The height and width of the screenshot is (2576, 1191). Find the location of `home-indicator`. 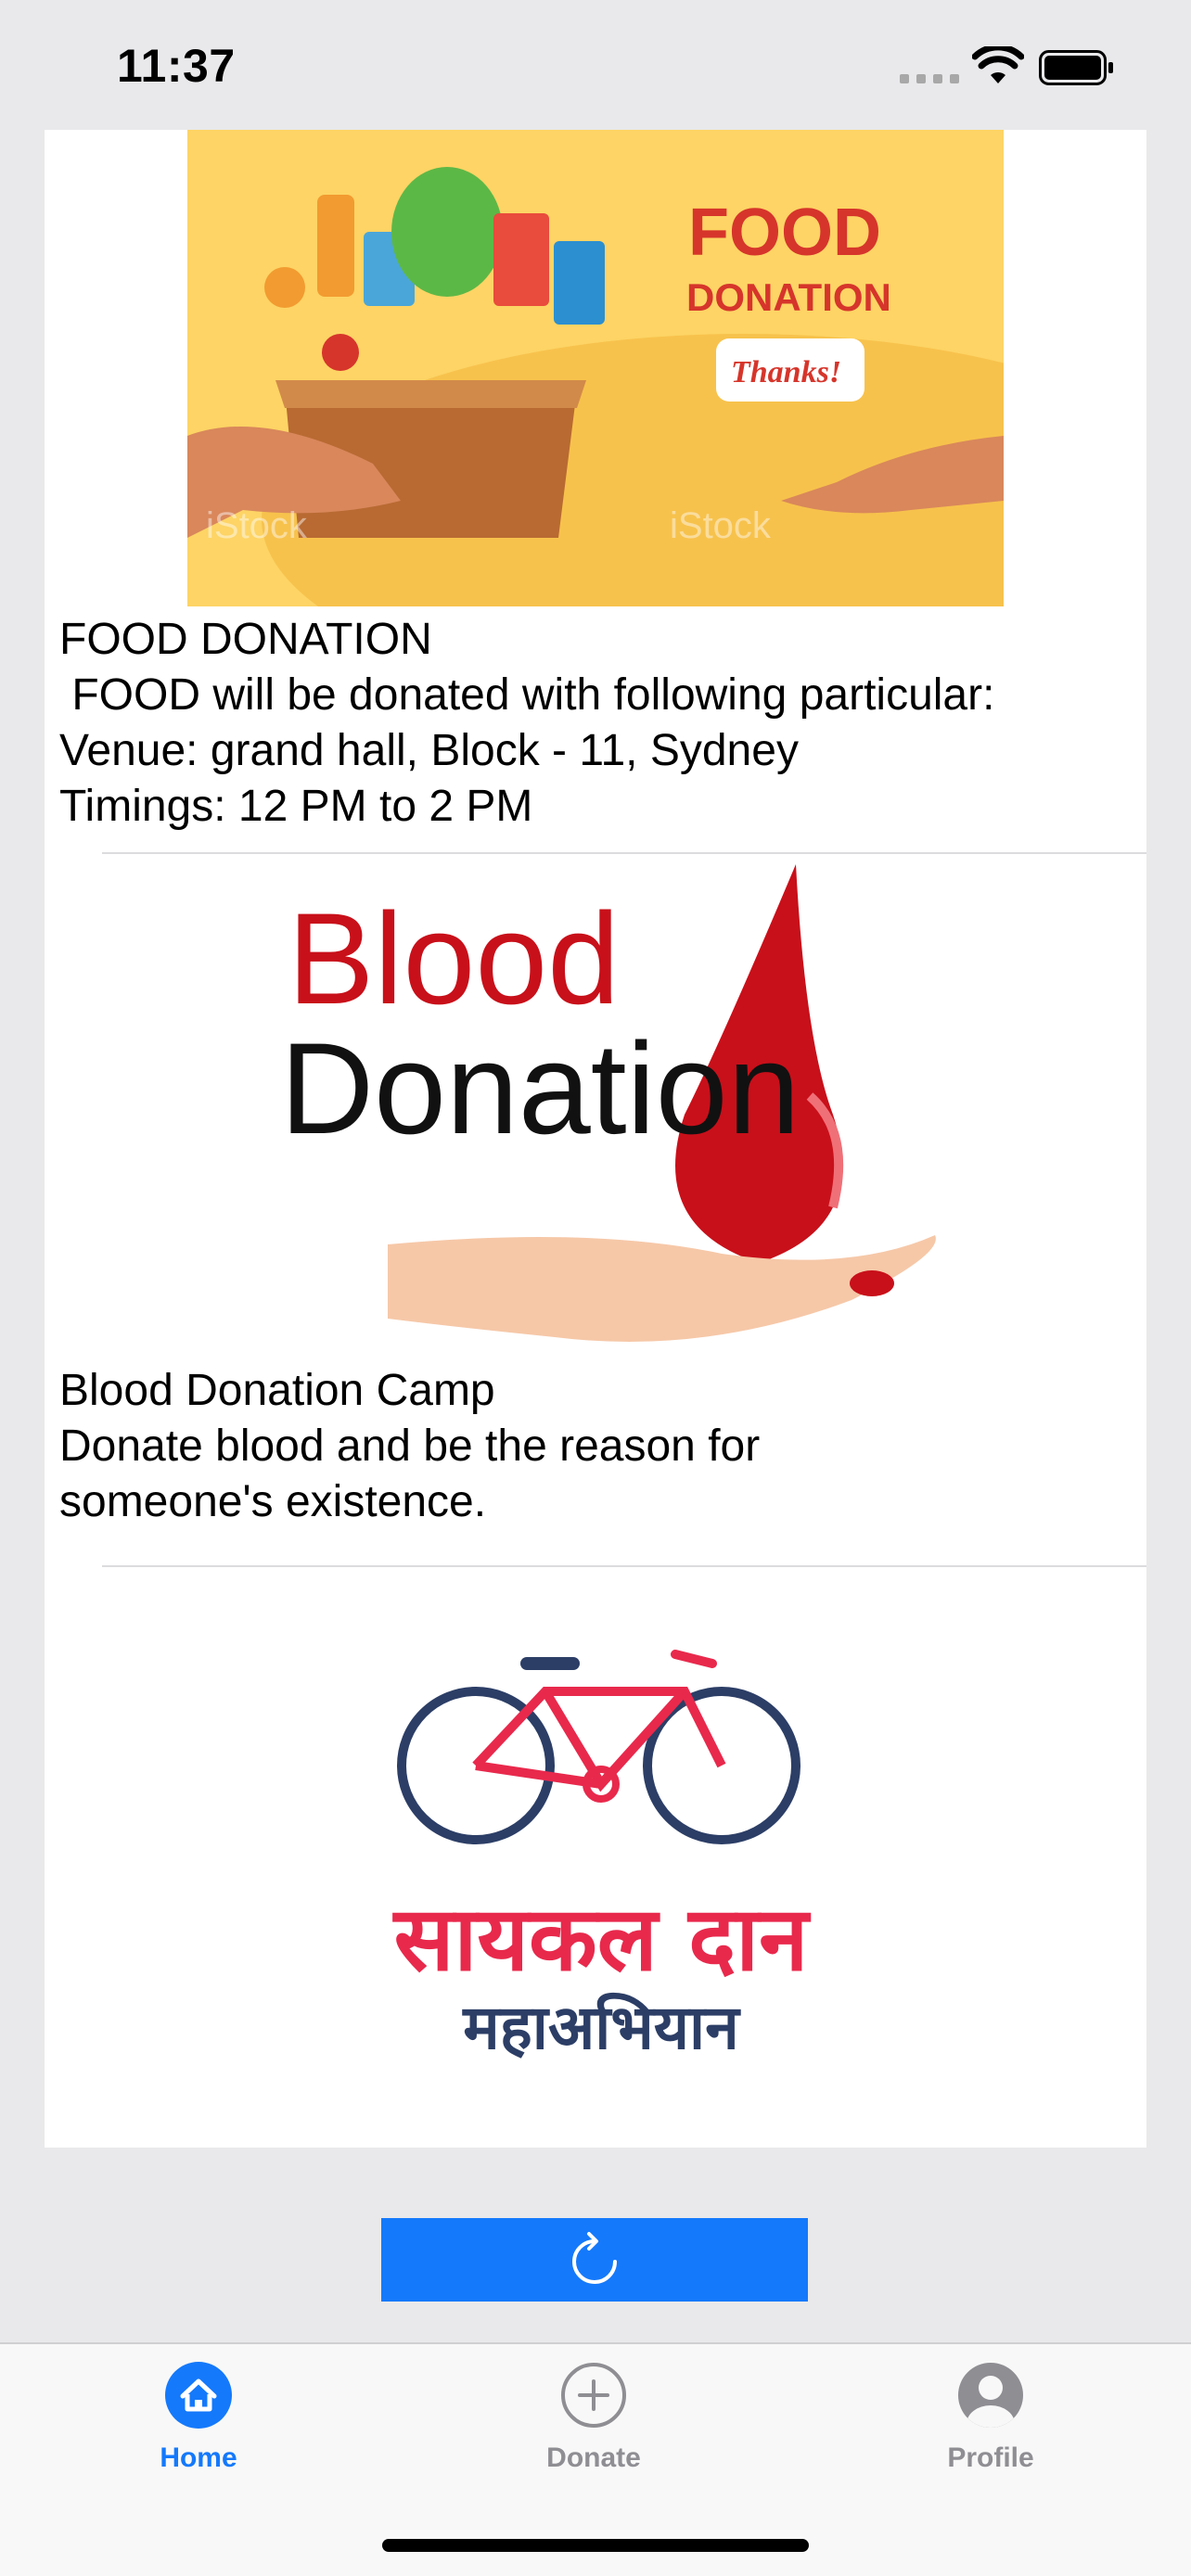

home-indicator is located at coordinates (595, 2545).